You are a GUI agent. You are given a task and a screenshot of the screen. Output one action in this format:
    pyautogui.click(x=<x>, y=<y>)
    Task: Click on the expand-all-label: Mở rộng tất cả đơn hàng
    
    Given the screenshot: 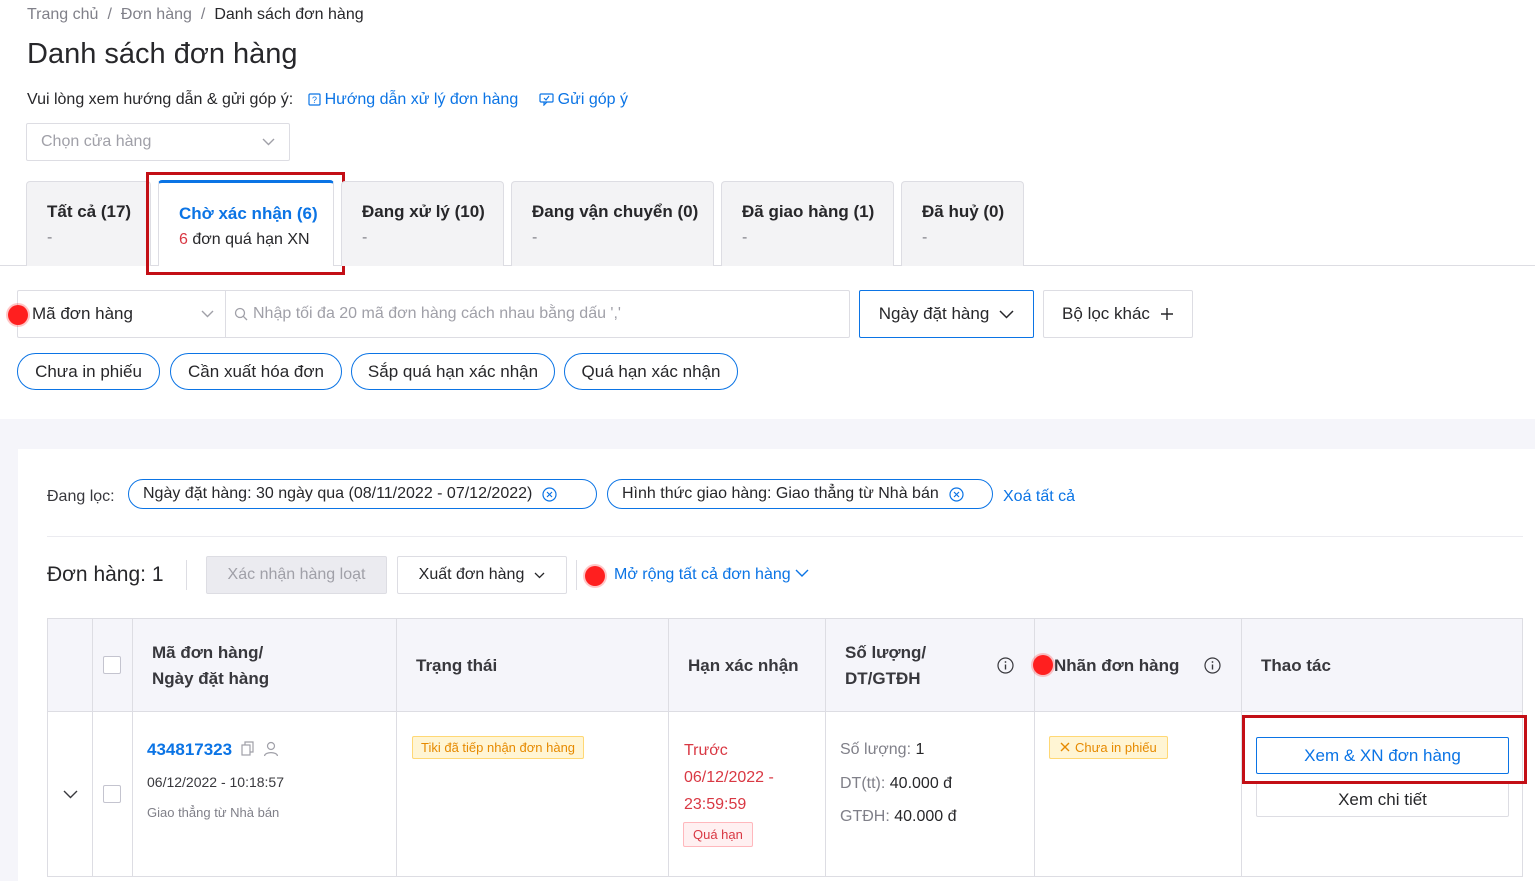 What is the action you would take?
    pyautogui.click(x=702, y=574)
    